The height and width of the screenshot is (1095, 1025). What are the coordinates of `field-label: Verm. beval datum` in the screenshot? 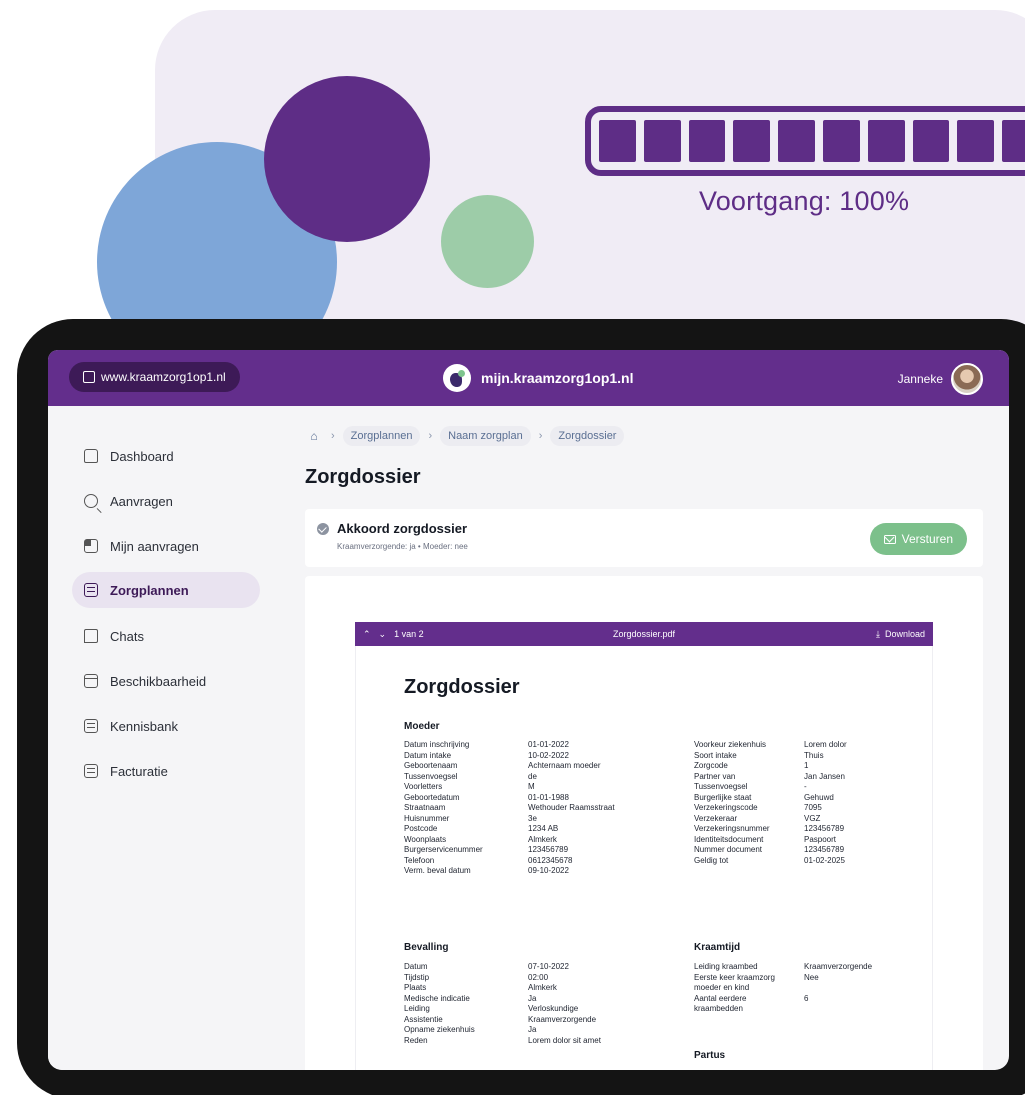 It's located at (437, 870).